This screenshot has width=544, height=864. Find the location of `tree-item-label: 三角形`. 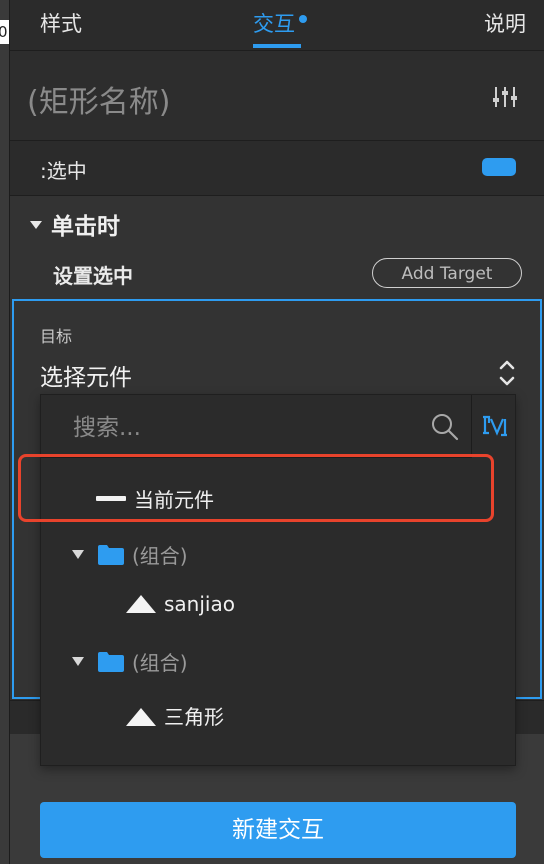

tree-item-label: 三角形 is located at coordinates (194, 717).